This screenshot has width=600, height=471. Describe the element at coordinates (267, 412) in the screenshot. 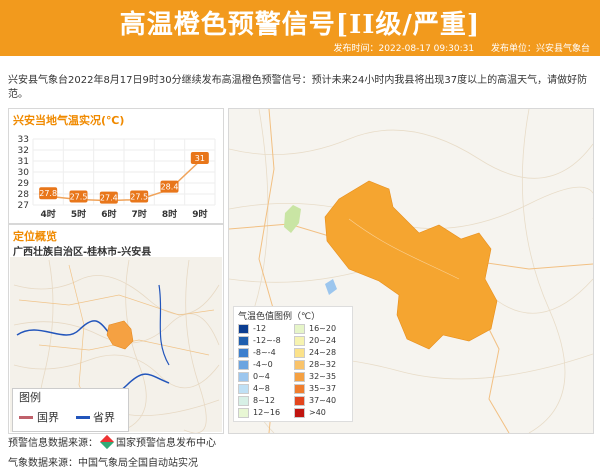

I see `legend-label: 12~16` at that location.